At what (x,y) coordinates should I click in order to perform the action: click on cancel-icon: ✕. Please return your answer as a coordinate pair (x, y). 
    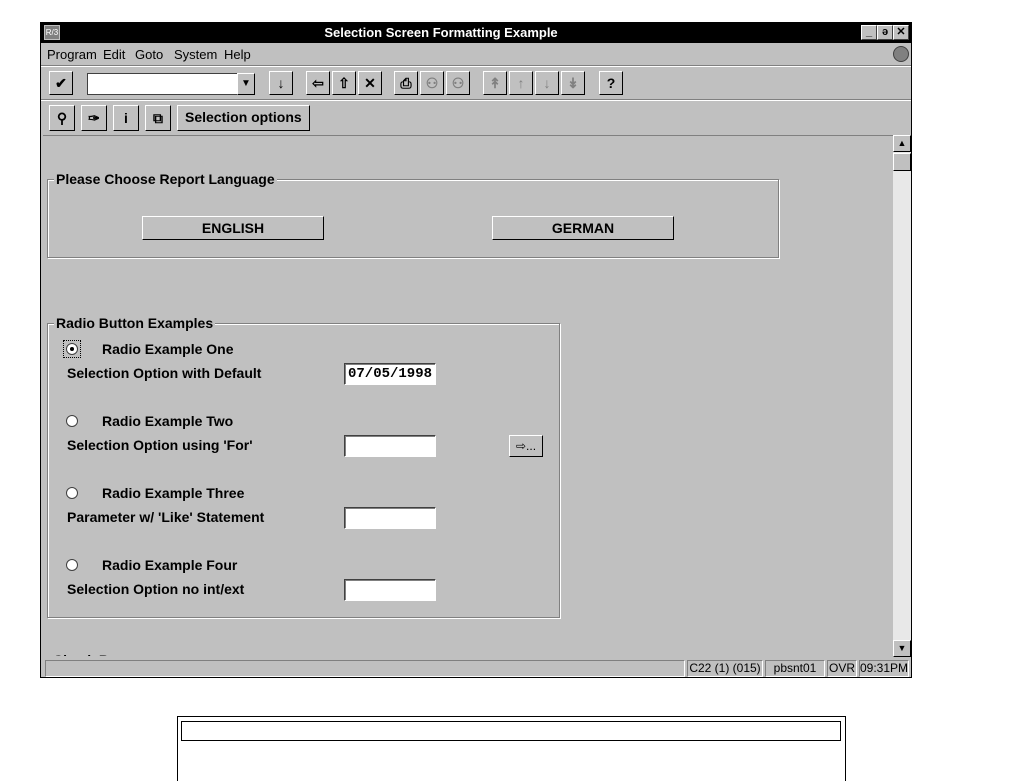
    Looking at the image, I should click on (370, 83).